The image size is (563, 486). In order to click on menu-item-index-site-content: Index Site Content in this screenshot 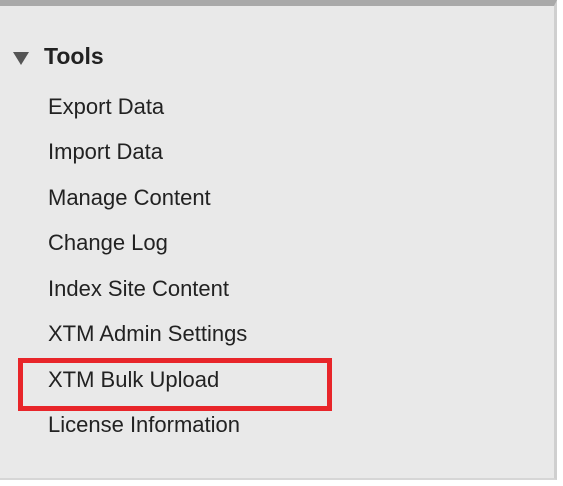, I will do `click(147, 289)`.